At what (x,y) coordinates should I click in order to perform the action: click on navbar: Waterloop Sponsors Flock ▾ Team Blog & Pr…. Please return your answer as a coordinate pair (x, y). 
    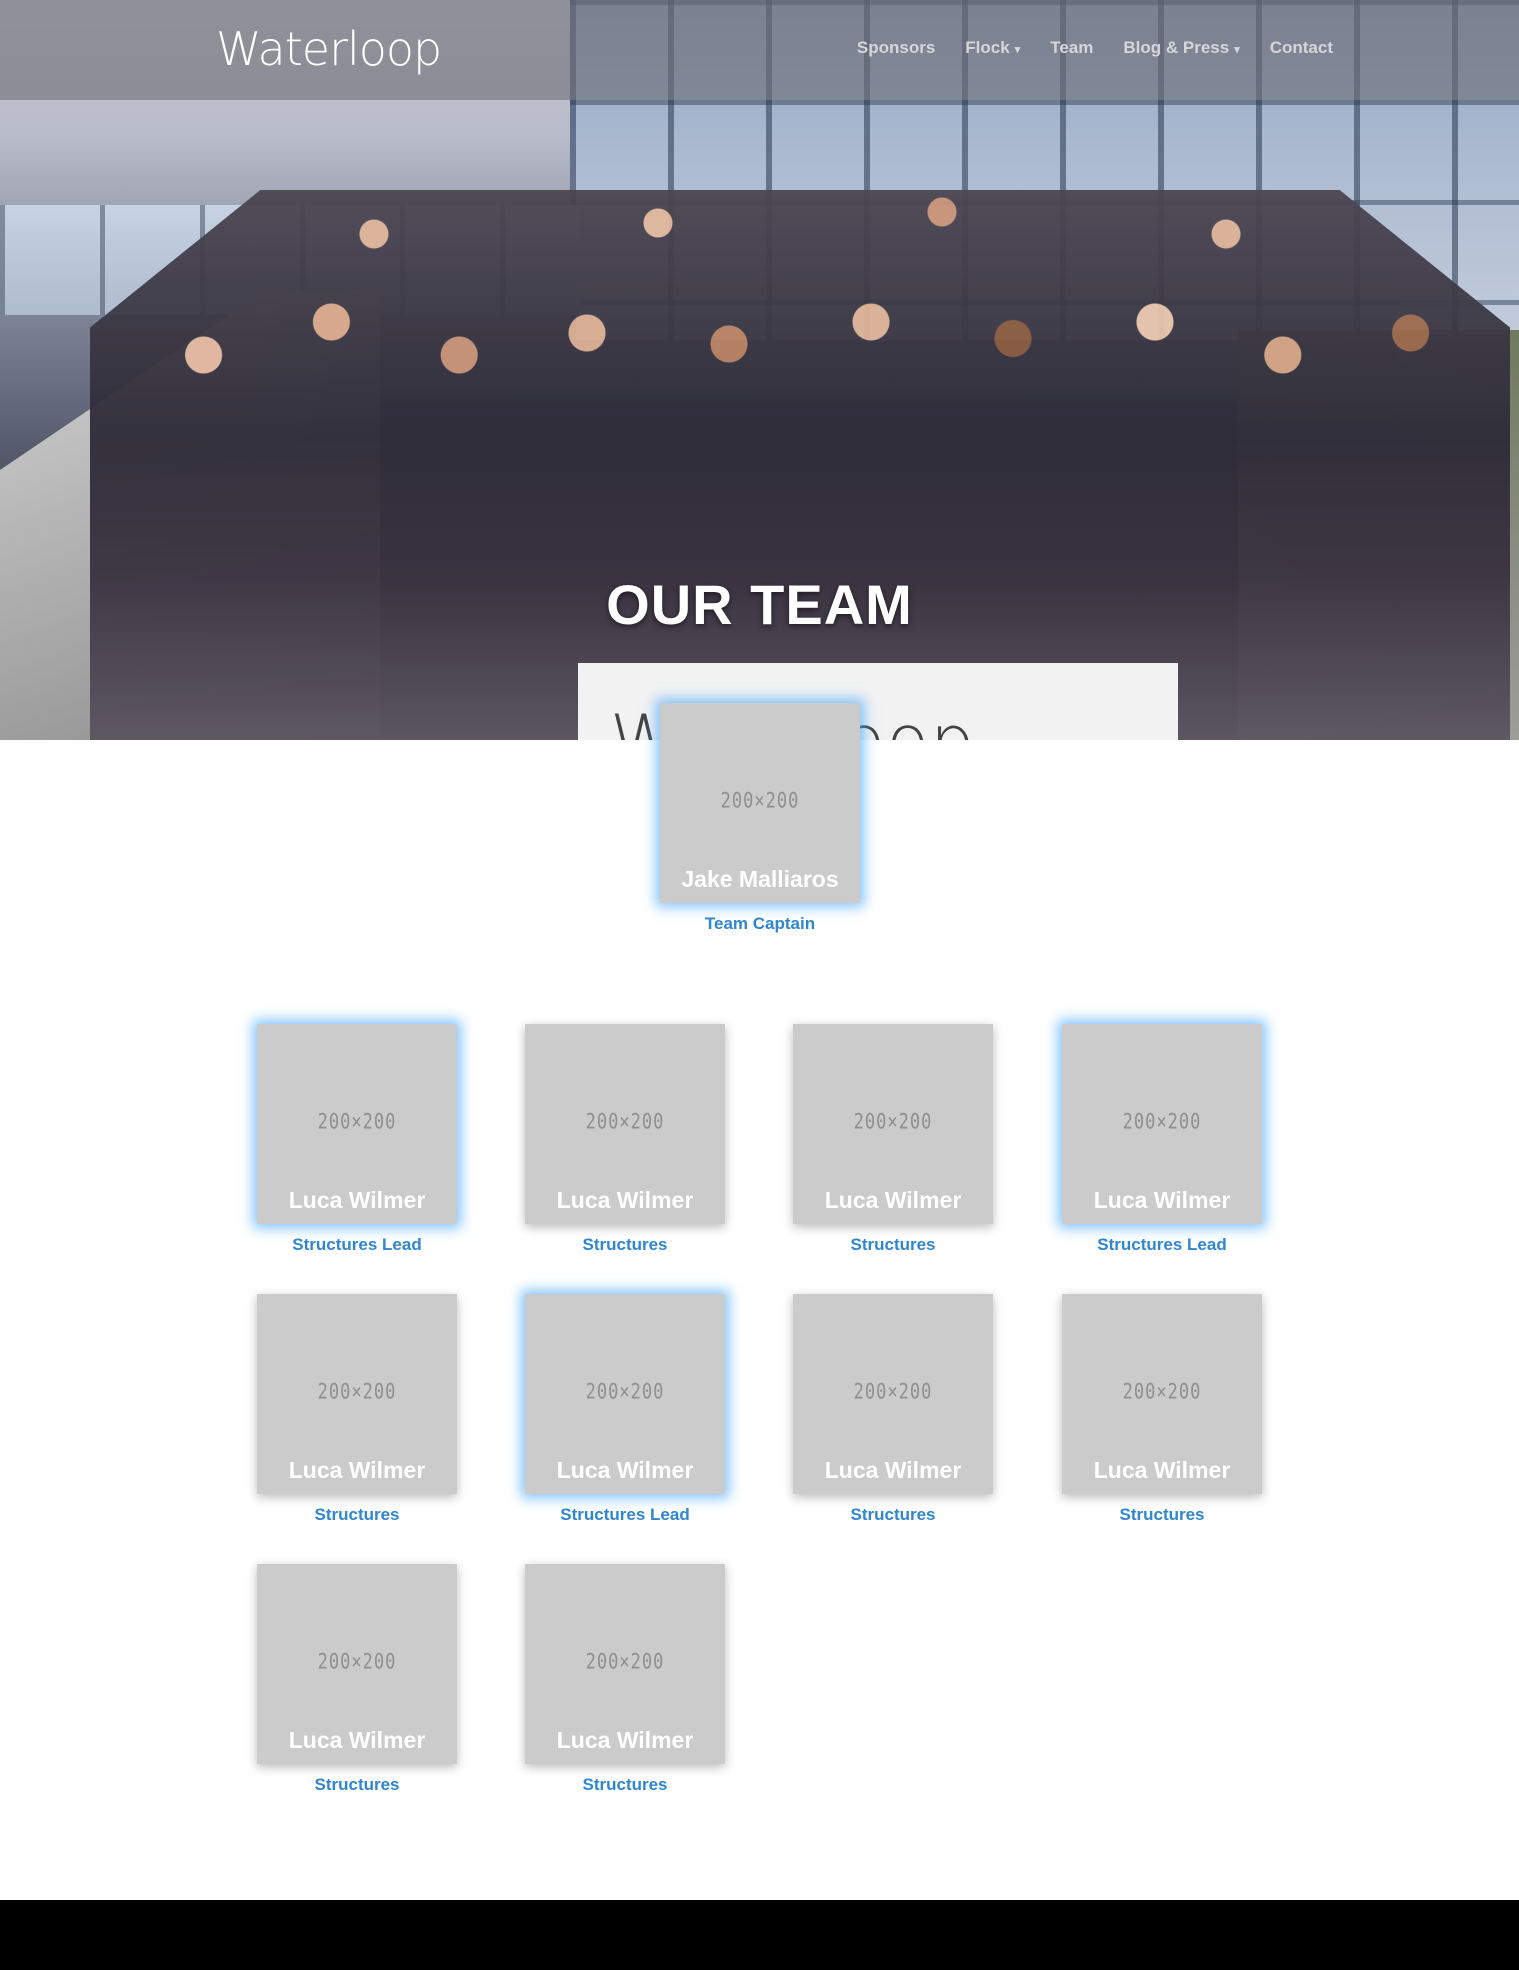
    Looking at the image, I should click on (759, 50).